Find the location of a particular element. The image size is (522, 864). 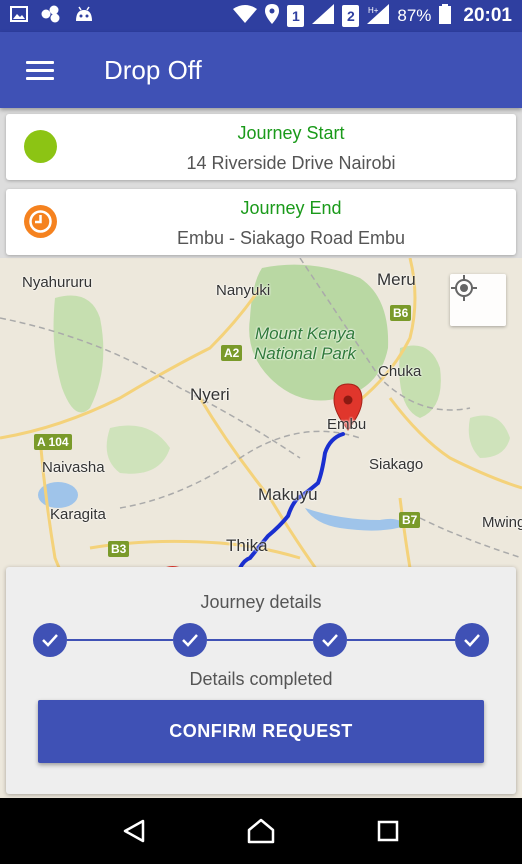

journey-start-card: Journey Start 14 Riverside Drive Nairobi is located at coordinates (261, 147).